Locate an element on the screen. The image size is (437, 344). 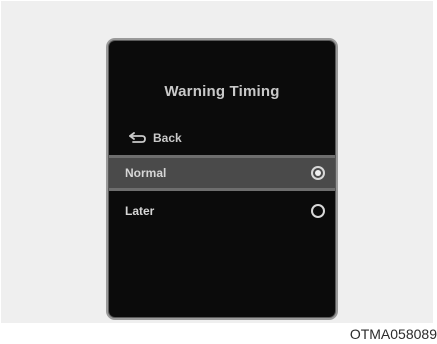
back-button: Back is located at coordinates (155, 138).